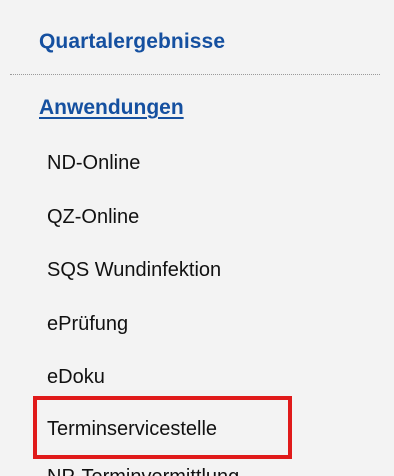 The width and height of the screenshot is (394, 476). I want to click on nav-heading-anwendungen: Anwendungen, so click(111, 108).